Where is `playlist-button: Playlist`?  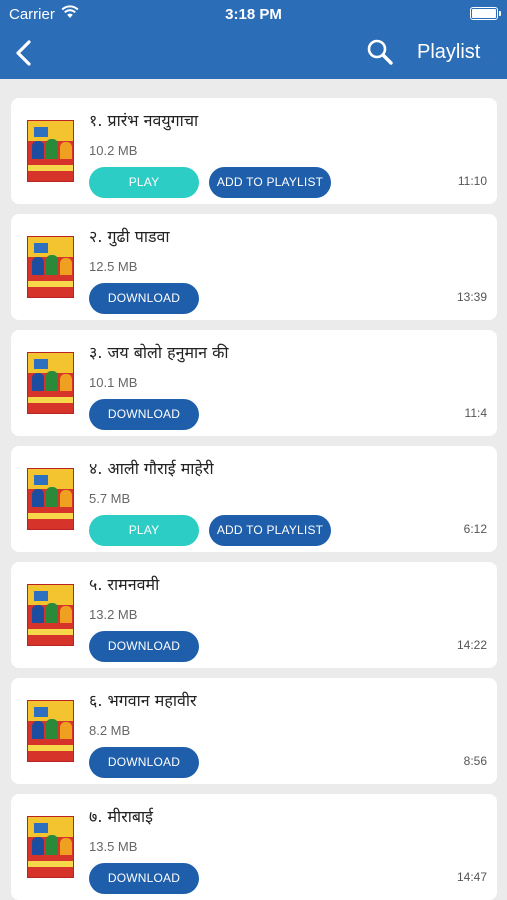 playlist-button: Playlist is located at coordinates (448, 52).